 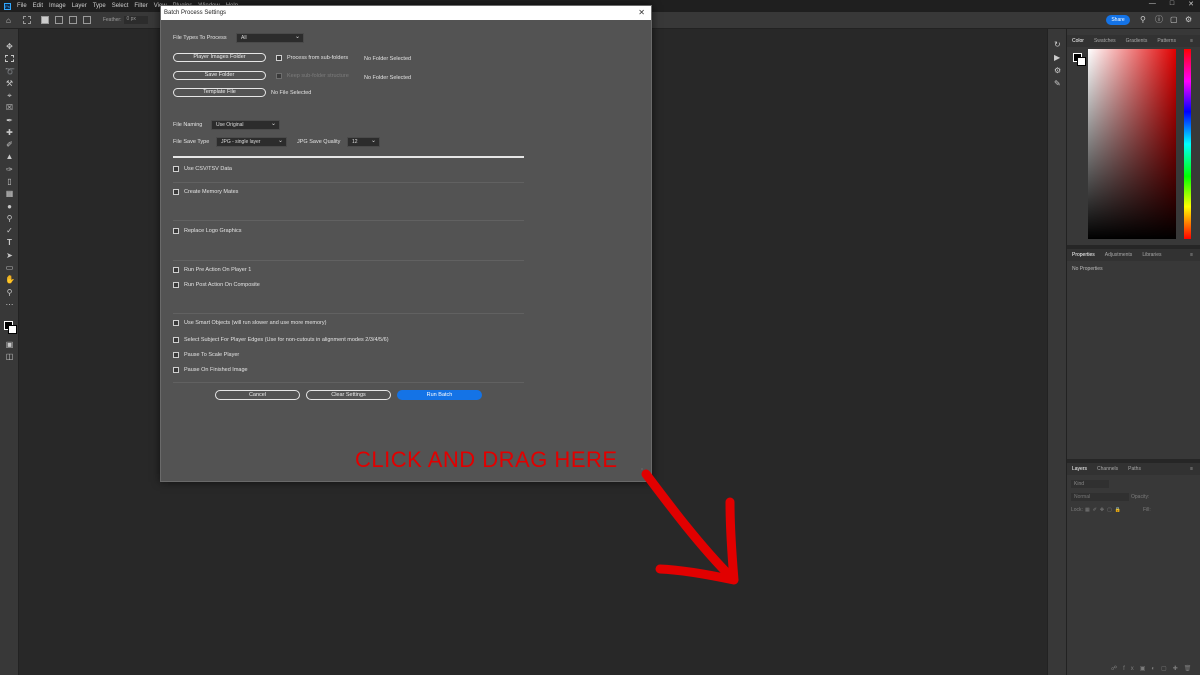 What do you see at coordinates (9, 243) in the screenshot?
I see `type-tool-icon: T` at bounding box center [9, 243].